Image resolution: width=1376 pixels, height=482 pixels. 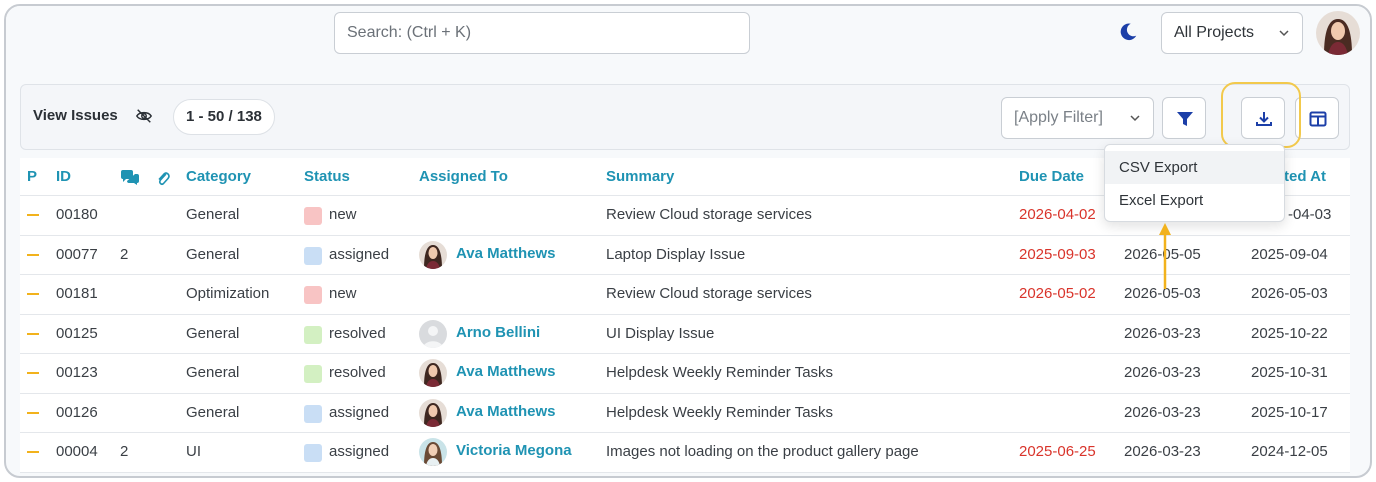 What do you see at coordinates (1289, 333) in the screenshot?
I see `updated-date-cell: 2025-10-22` at bounding box center [1289, 333].